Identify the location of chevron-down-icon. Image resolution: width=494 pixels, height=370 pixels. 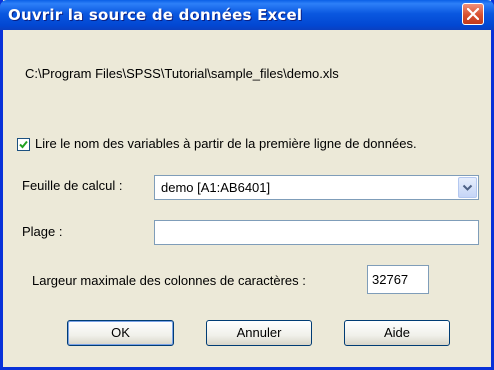
(467, 187).